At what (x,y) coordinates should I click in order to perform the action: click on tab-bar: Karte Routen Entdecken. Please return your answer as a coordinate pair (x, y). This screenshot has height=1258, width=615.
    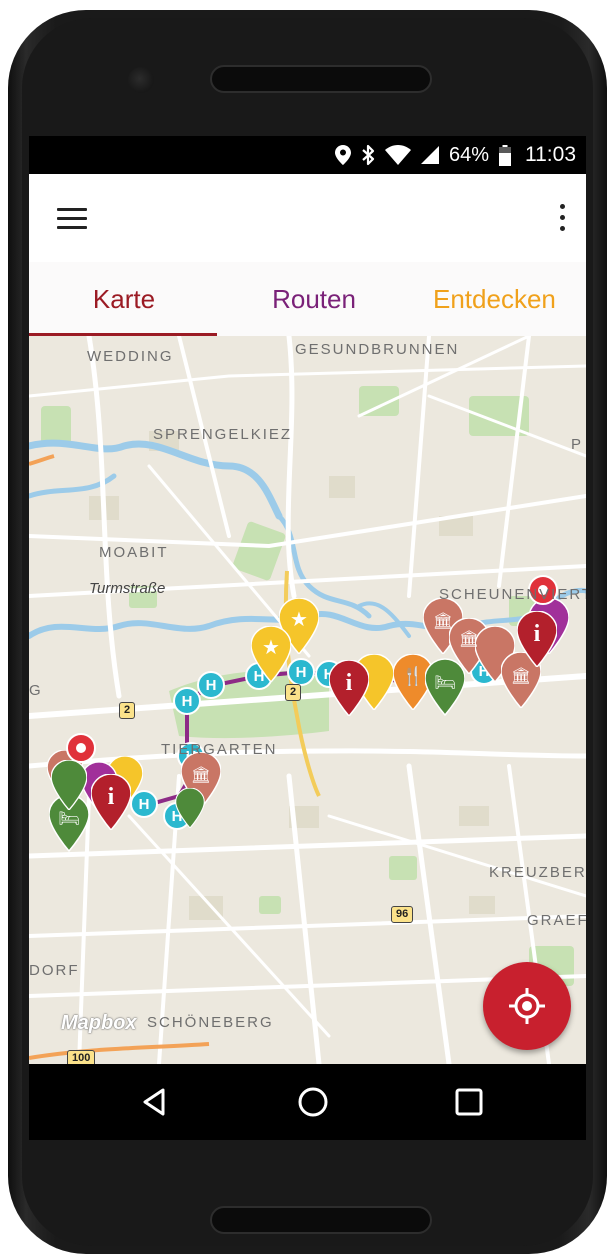
    Looking at the image, I should click on (307, 299).